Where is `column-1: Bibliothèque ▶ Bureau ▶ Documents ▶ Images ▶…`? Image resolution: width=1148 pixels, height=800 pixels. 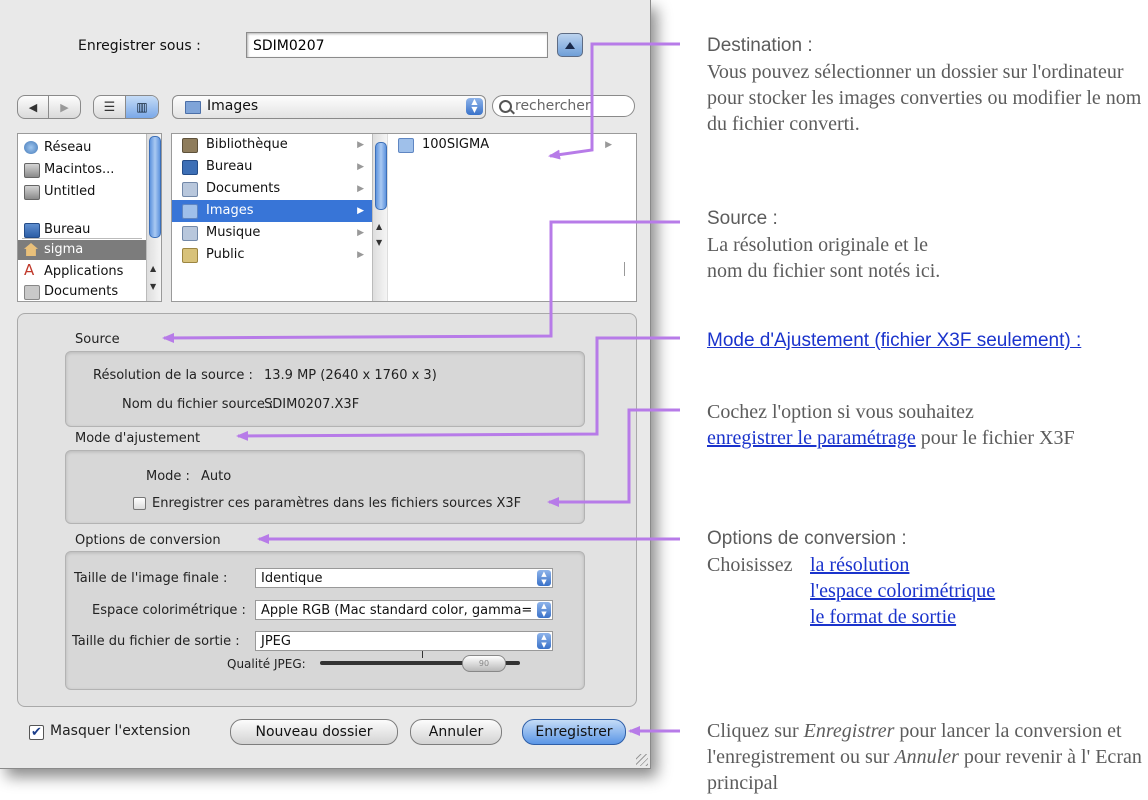 column-1: Bibliothèque ▶ Bureau ▶ Documents ▶ Images ▶… is located at coordinates (280, 217).